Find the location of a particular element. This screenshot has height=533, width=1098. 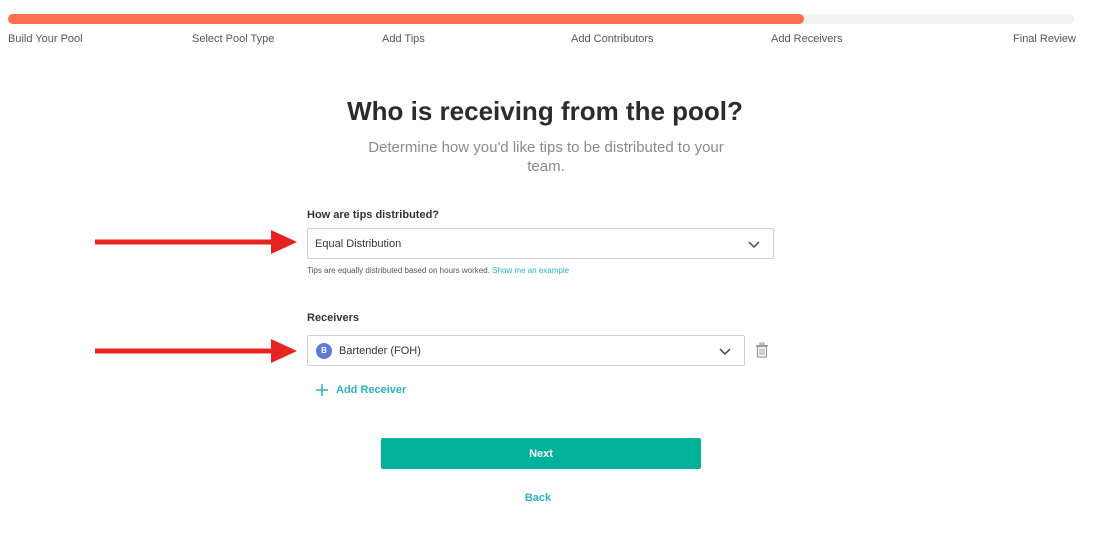

step-add-receivers: Add Receivers is located at coordinates (807, 39).